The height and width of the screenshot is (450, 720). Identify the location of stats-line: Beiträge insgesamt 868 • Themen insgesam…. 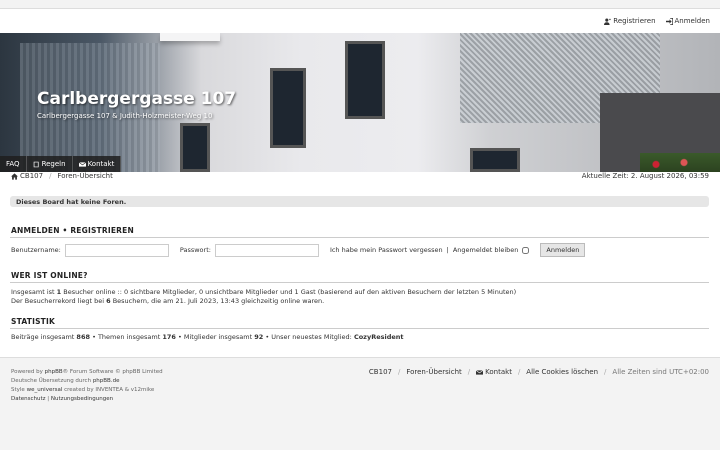
(207, 337).